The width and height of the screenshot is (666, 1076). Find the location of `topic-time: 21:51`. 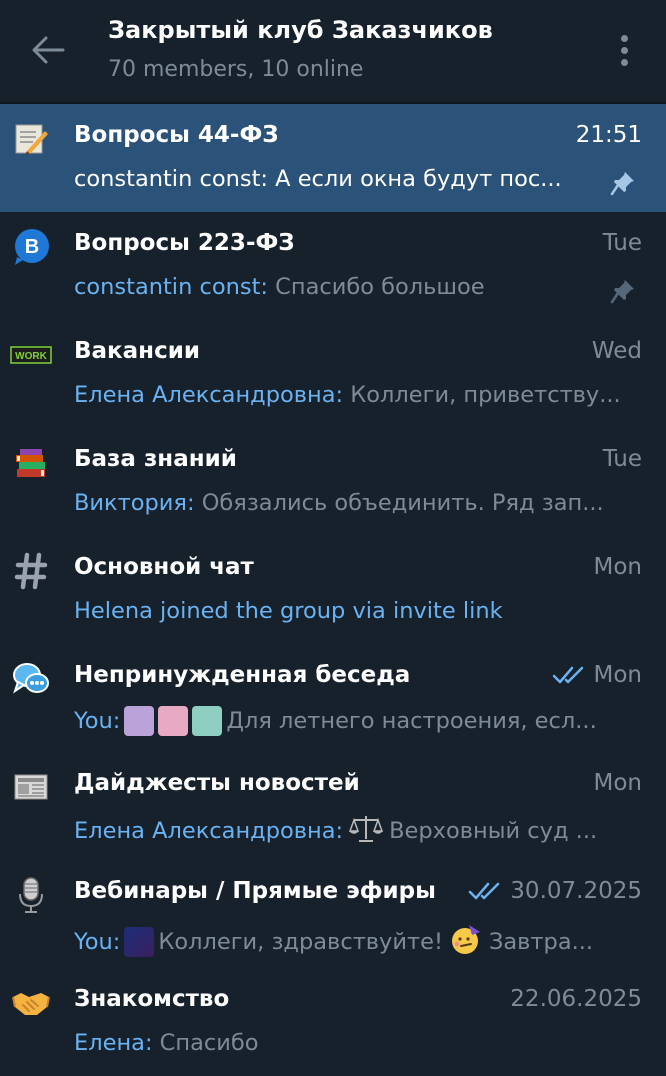

topic-time: 21:51 is located at coordinates (608, 135).